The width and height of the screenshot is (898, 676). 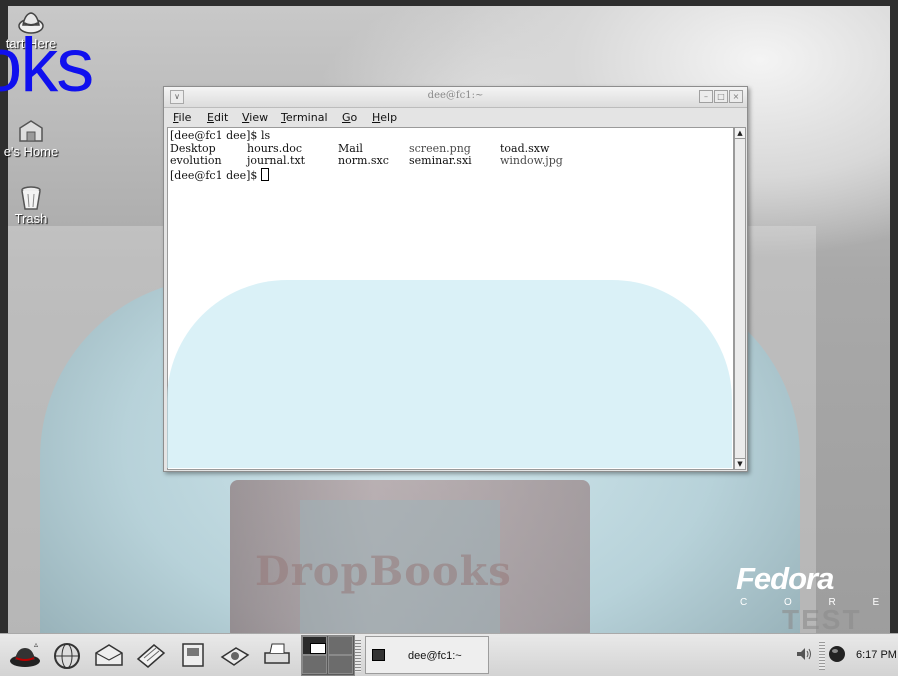 I want to click on close-icon: ×, so click(x=736, y=96).